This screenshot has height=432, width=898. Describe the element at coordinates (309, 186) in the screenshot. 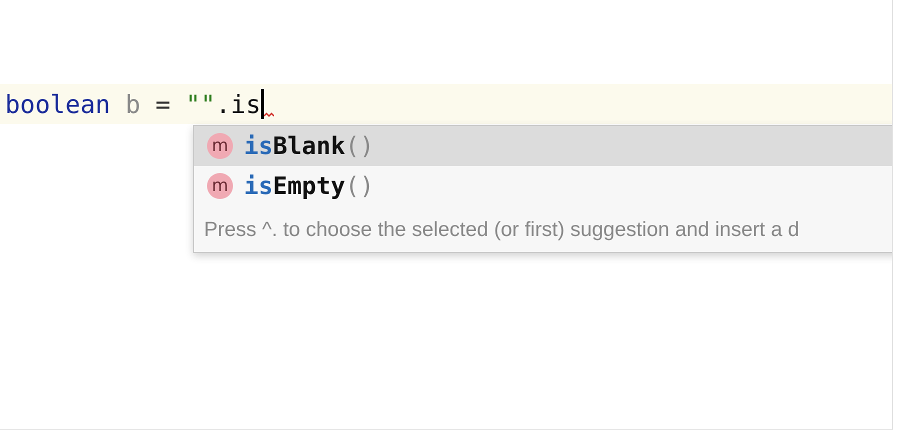

I see `method-name: isEmpty()` at that location.